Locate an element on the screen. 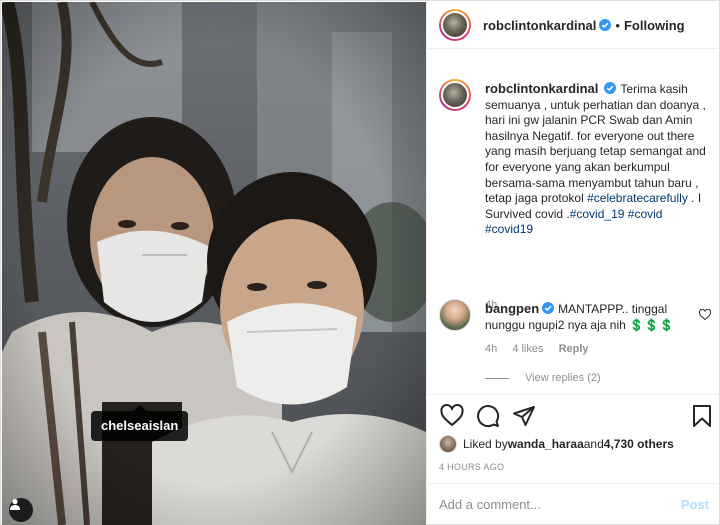 This screenshot has height=525, width=720. caption-username: robclintonkardinal is located at coordinates (541, 88).